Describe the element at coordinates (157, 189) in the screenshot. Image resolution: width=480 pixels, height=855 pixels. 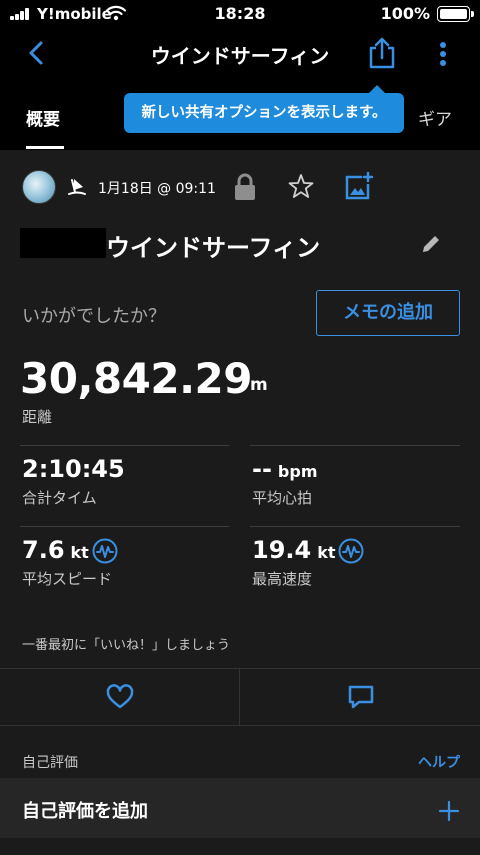
I see `activity-date: 1月18日 @ 09:11` at that location.